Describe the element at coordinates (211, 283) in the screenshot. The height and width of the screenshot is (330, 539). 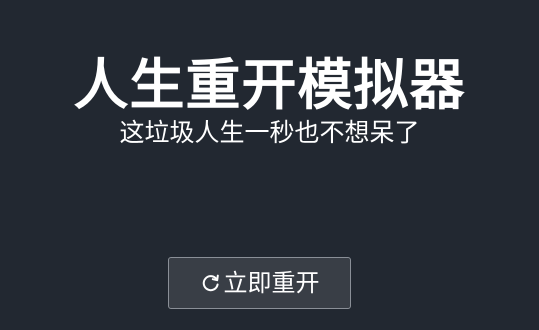
I see `refresh-icon` at that location.